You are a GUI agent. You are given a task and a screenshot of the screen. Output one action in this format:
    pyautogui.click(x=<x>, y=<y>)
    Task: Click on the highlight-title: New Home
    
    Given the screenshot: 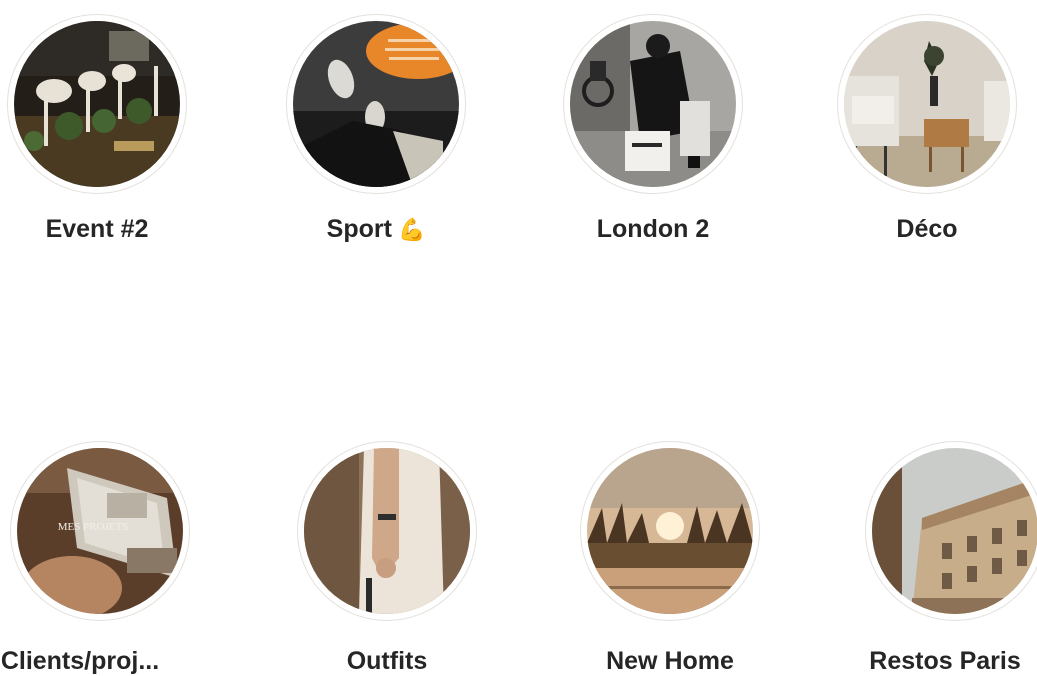 What is the action you would take?
    pyautogui.click(x=670, y=661)
    